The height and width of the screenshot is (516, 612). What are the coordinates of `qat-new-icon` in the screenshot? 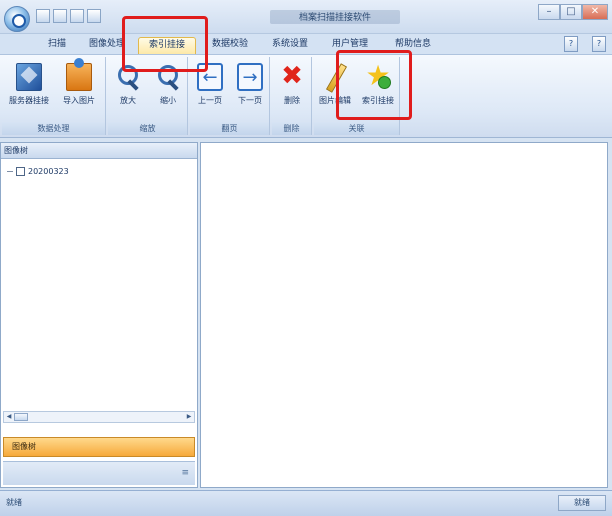 It's located at (43, 16).